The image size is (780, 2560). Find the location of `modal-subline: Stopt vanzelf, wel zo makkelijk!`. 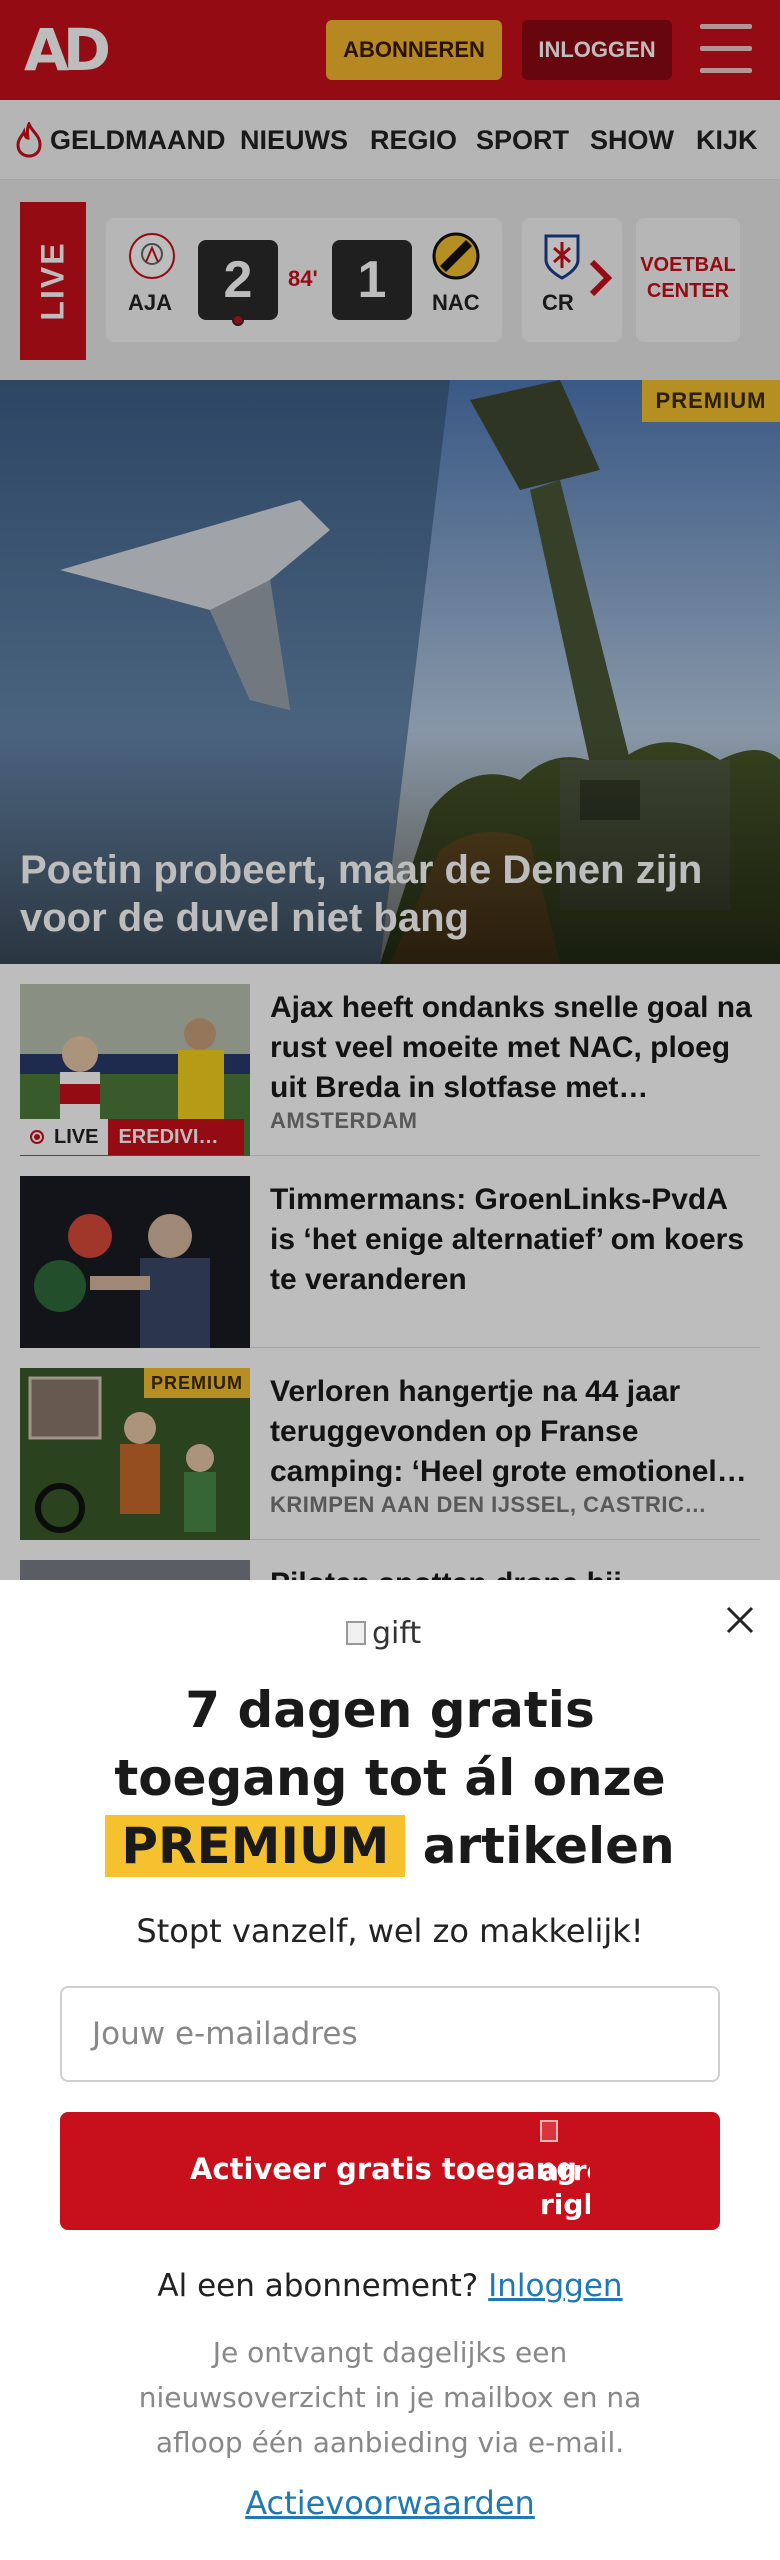

modal-subline: Stopt vanzelf, wel zo makkelijk! is located at coordinates (390, 1931).